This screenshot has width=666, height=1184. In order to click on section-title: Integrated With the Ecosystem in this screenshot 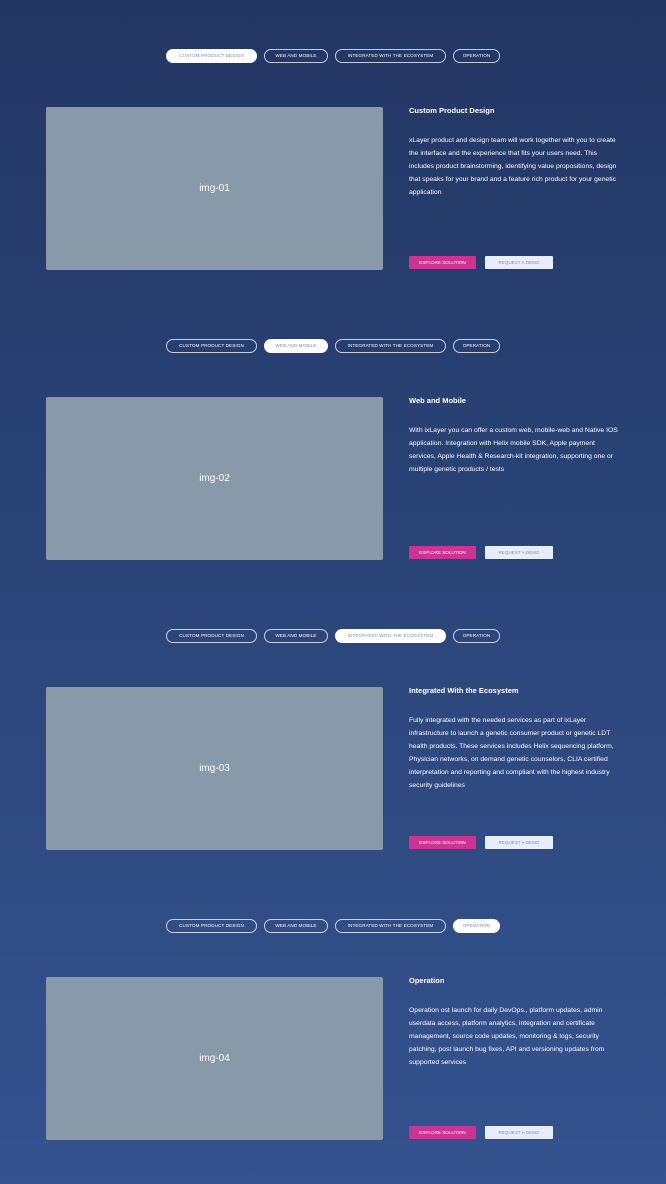, I will do `click(464, 690)`.